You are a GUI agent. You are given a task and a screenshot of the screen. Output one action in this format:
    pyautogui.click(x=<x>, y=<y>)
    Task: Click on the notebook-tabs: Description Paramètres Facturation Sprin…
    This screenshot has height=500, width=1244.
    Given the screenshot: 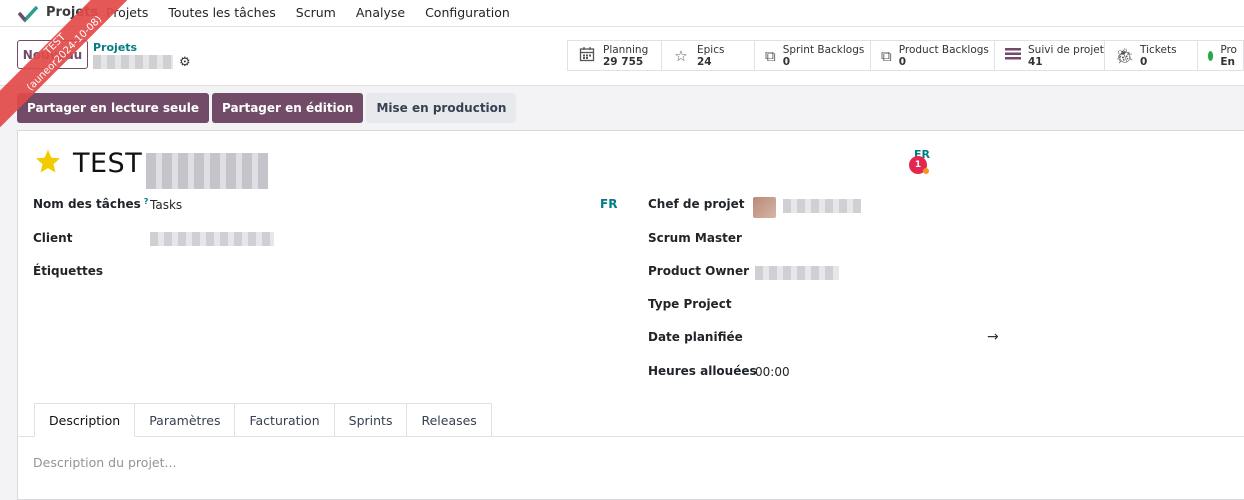 What is the action you would take?
    pyautogui.click(x=263, y=420)
    